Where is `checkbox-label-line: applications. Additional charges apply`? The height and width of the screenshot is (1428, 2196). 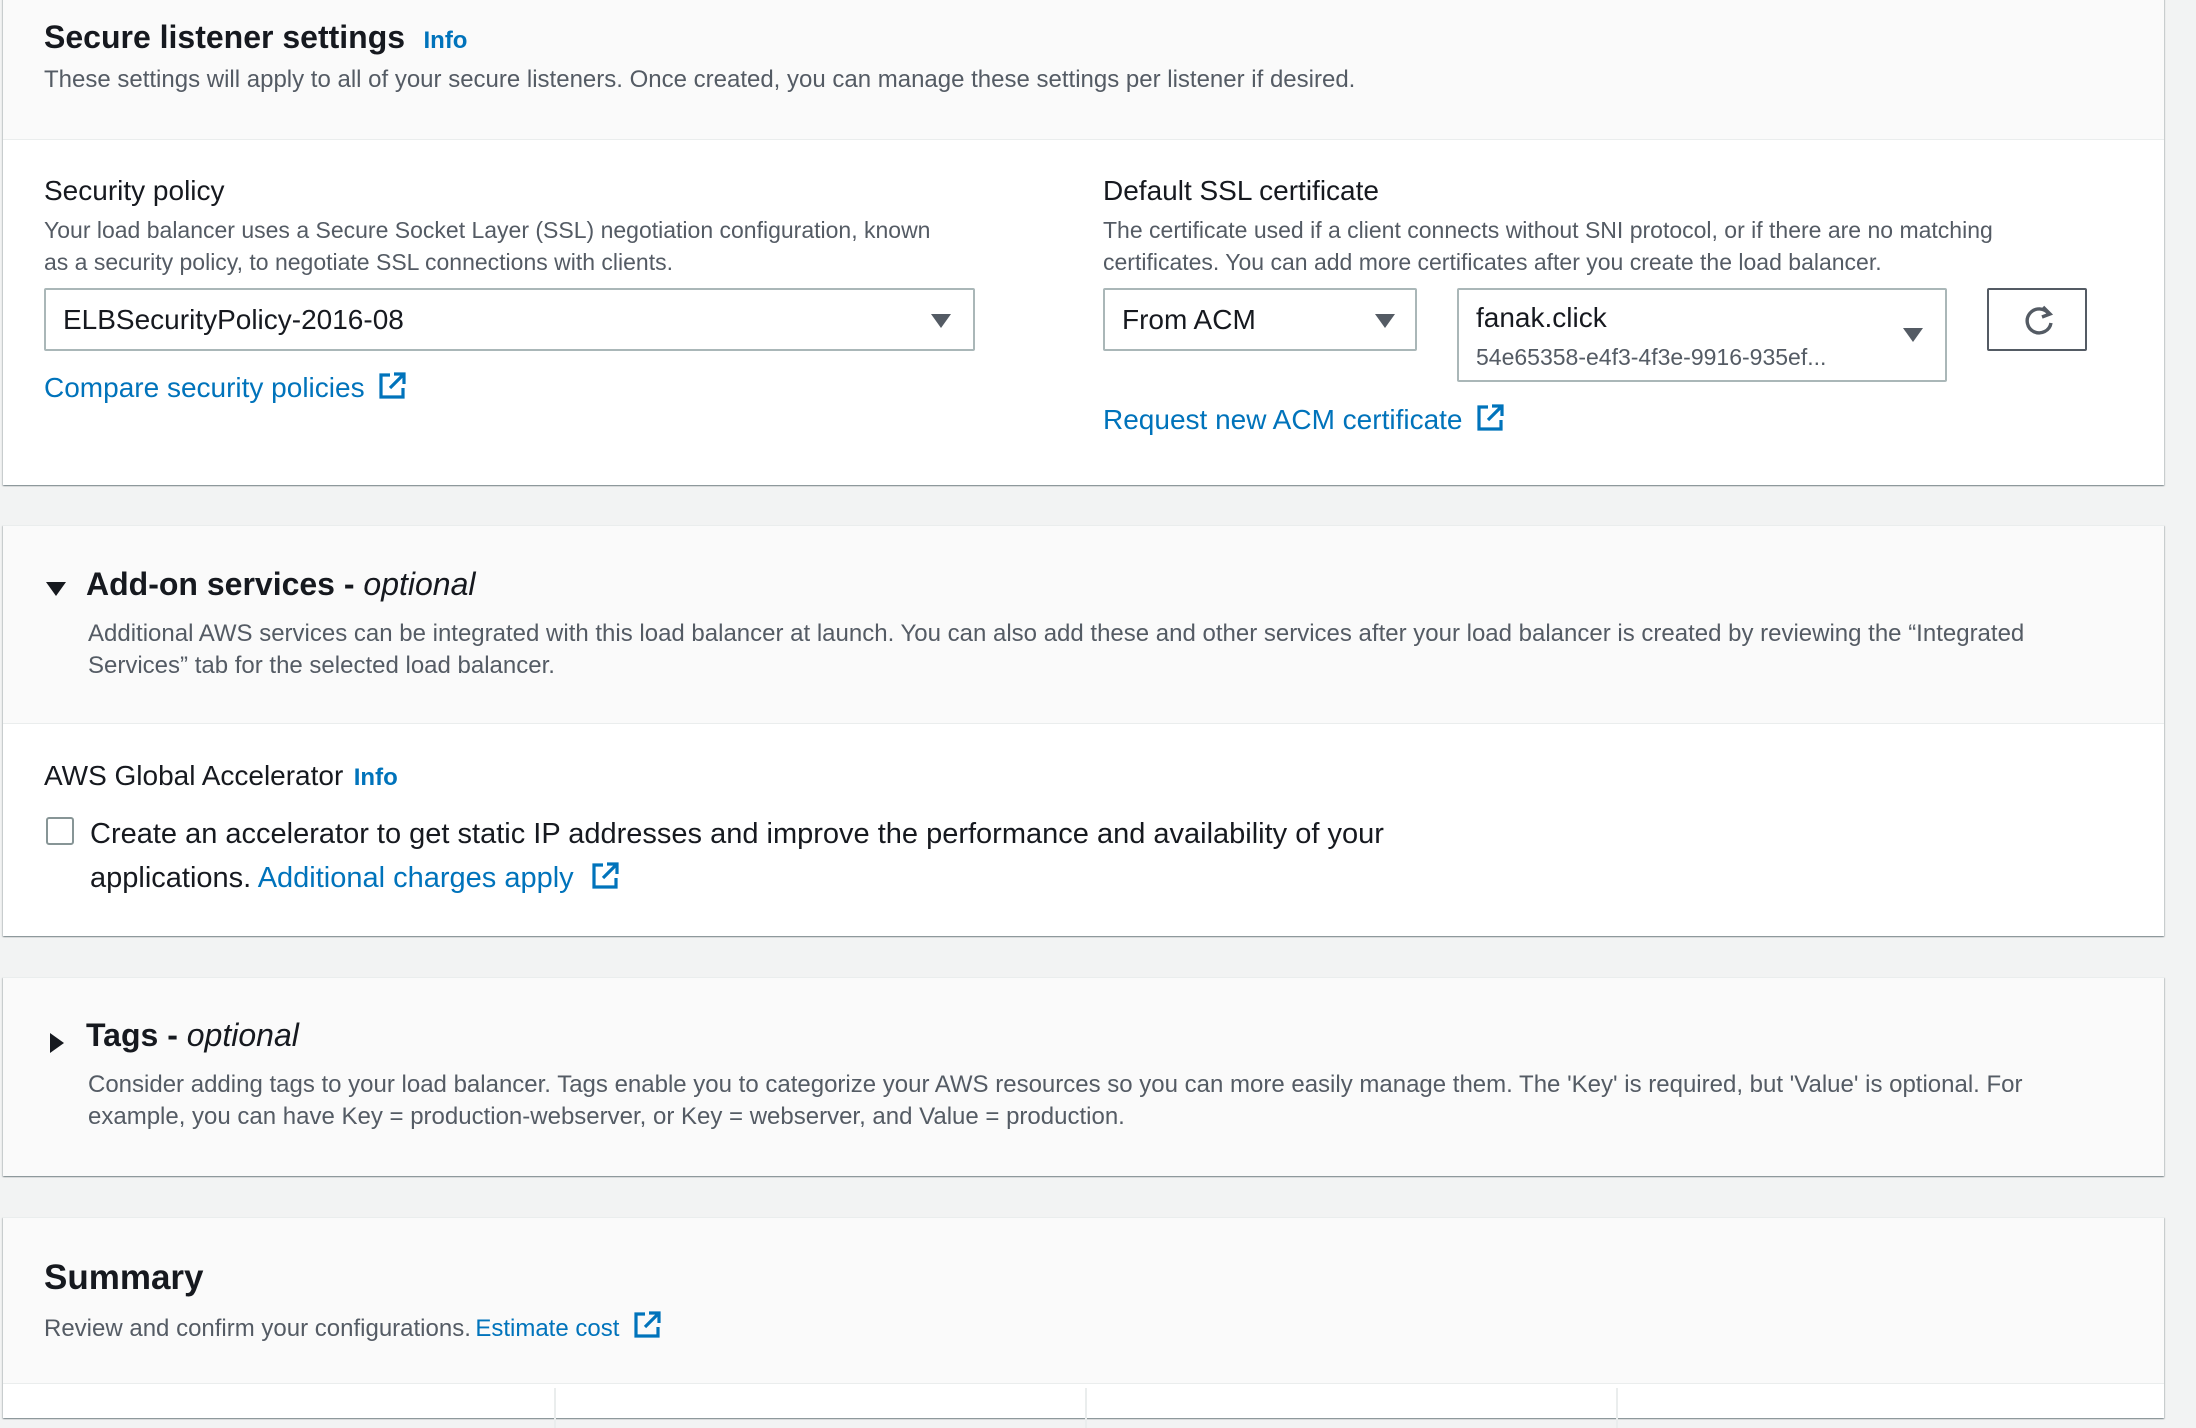
checkbox-label-line: applications. Additional charges apply is located at coordinates (737, 880).